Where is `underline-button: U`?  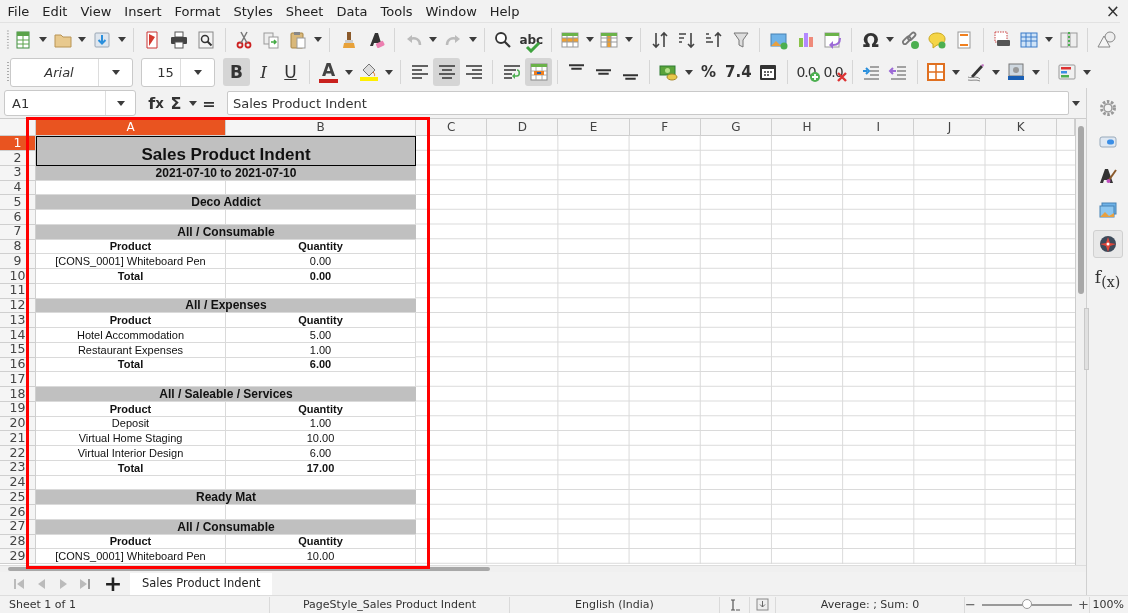 underline-button: U is located at coordinates (290, 72).